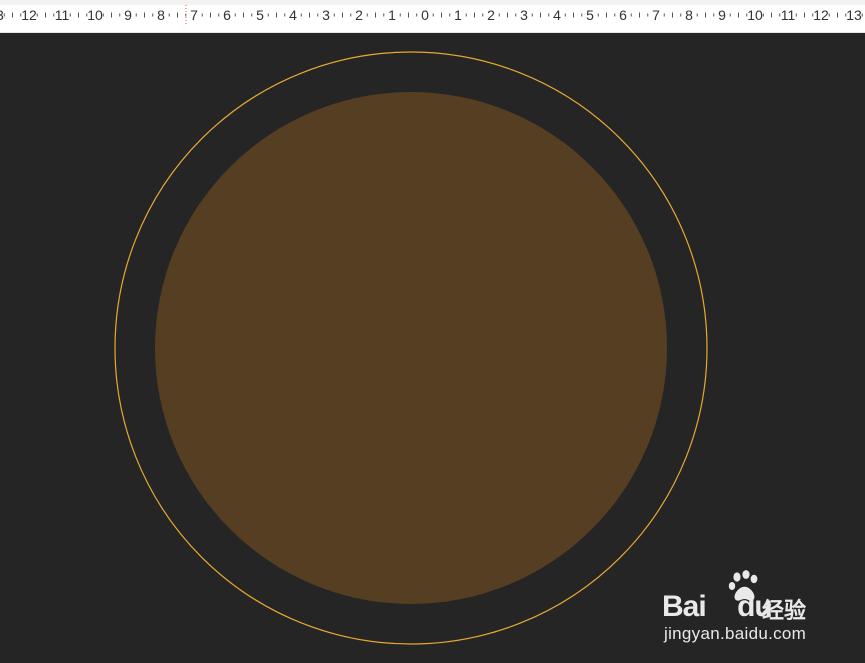 Image resolution: width=865 pixels, height=663 pixels. What do you see at coordinates (425, 15) in the screenshot?
I see `ruler-label: 0` at bounding box center [425, 15].